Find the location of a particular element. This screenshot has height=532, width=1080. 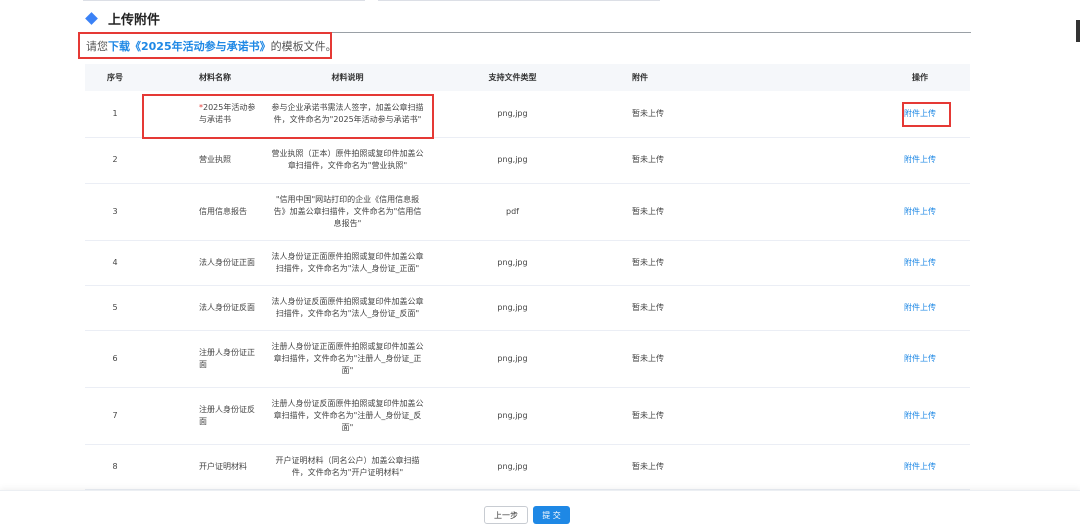

header-types: 支持文件类型 is located at coordinates (512, 77).